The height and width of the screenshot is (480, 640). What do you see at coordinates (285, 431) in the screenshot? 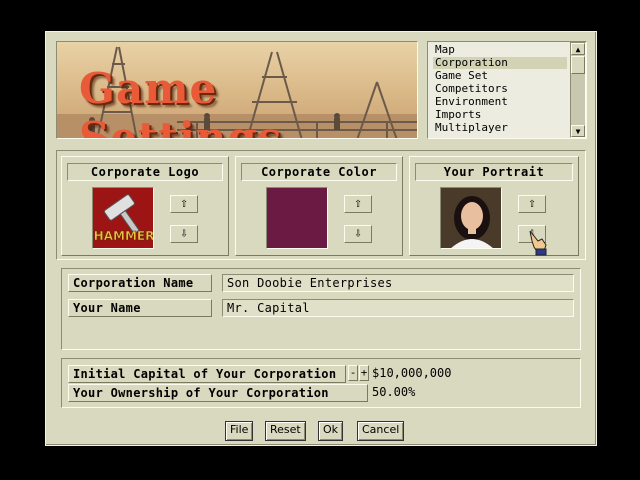
I see `reset-button: Reset` at bounding box center [285, 431].